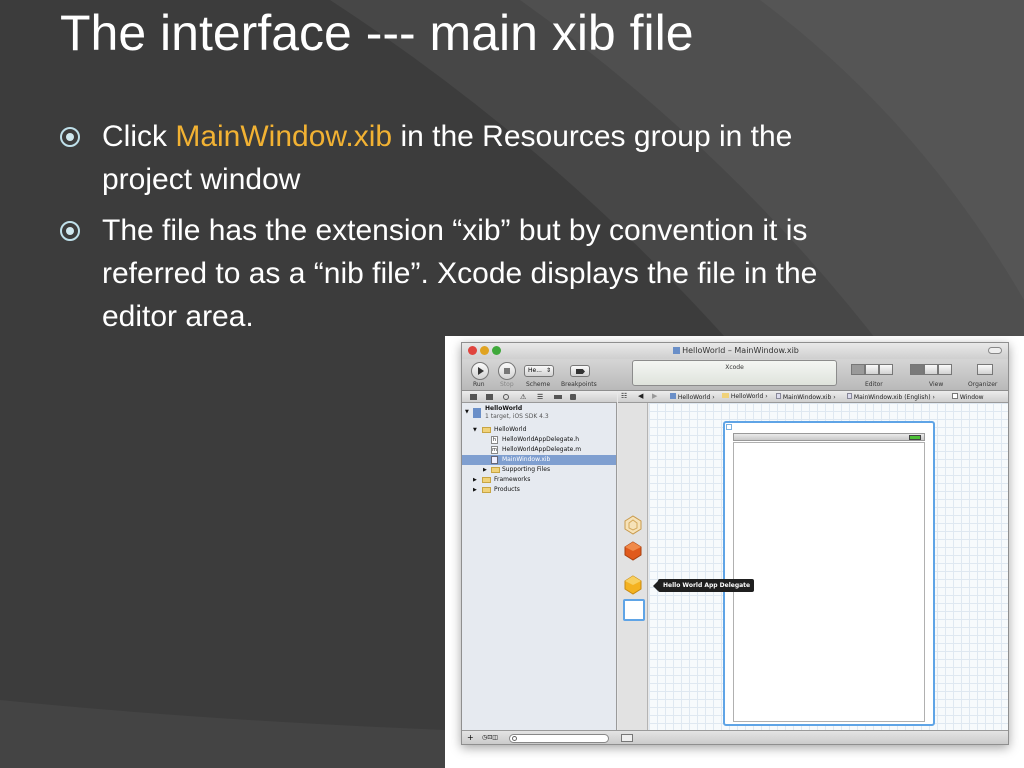 The image size is (1024, 768). What do you see at coordinates (955, 396) in the screenshot?
I see `window-icon` at bounding box center [955, 396].